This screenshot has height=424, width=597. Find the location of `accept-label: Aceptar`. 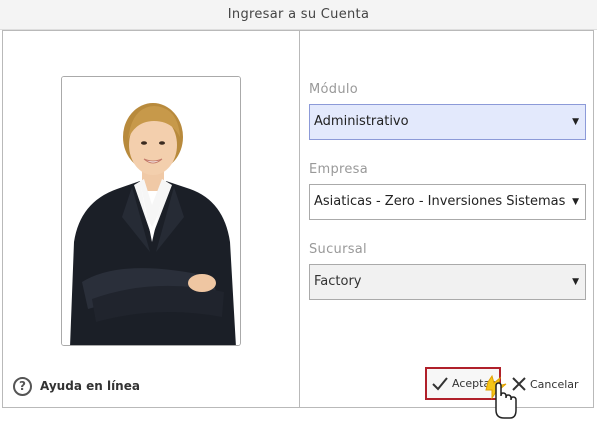

accept-label: Aceptar is located at coordinates (473, 383).